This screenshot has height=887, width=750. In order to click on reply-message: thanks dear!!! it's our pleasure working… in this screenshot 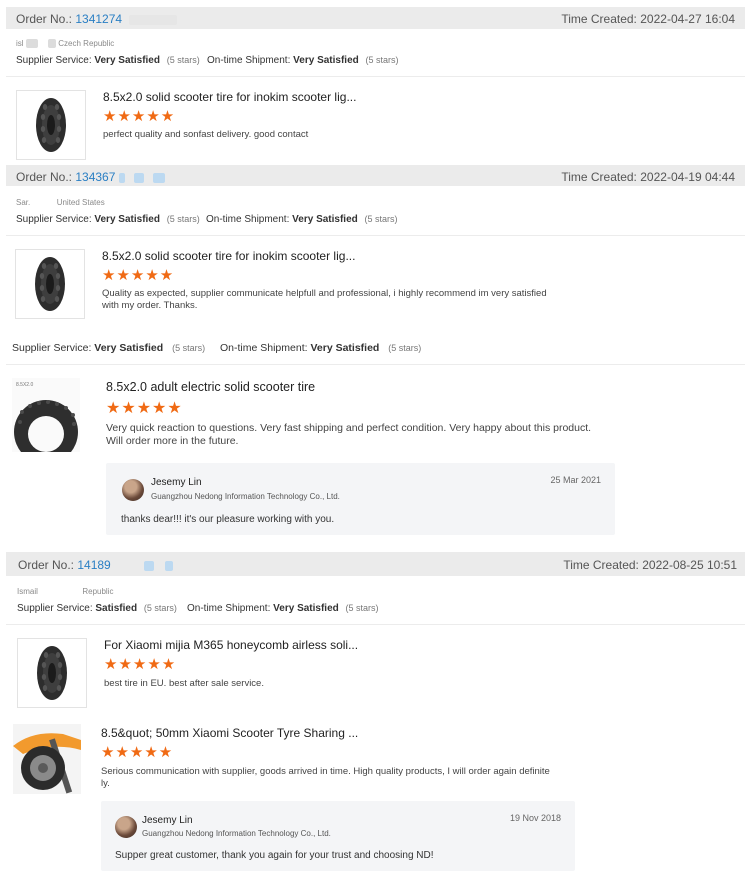, I will do `click(228, 519)`.